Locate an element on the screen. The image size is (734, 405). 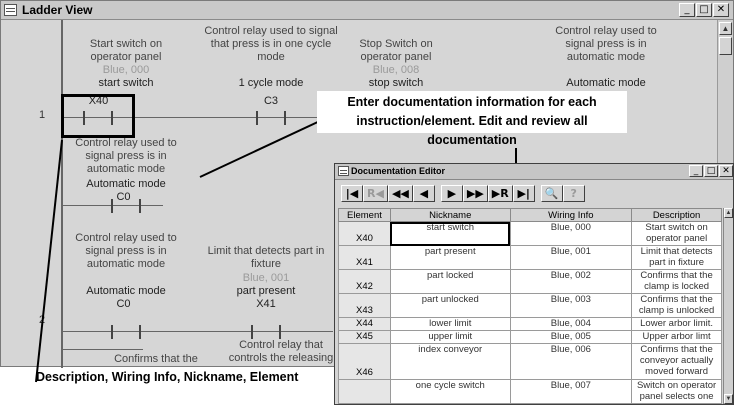
editor-titlebar: Documentation Editor _ □ ✕ is located at coordinates (534, 172).